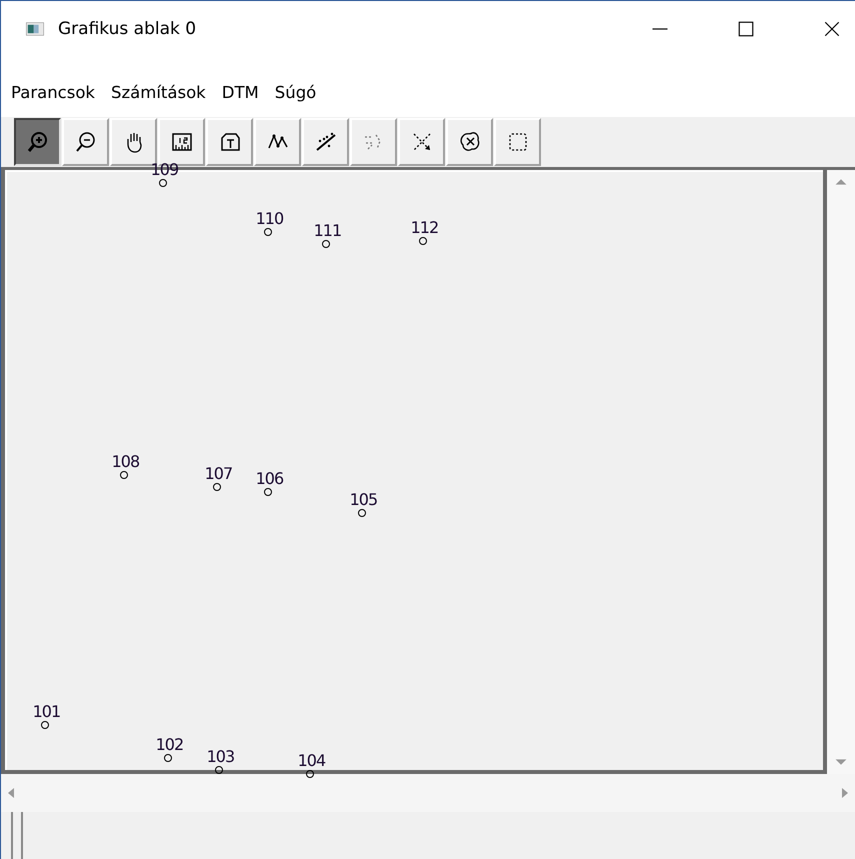 This screenshot has height=859, width=855. I want to click on menu-item: Parancsok, so click(53, 92).